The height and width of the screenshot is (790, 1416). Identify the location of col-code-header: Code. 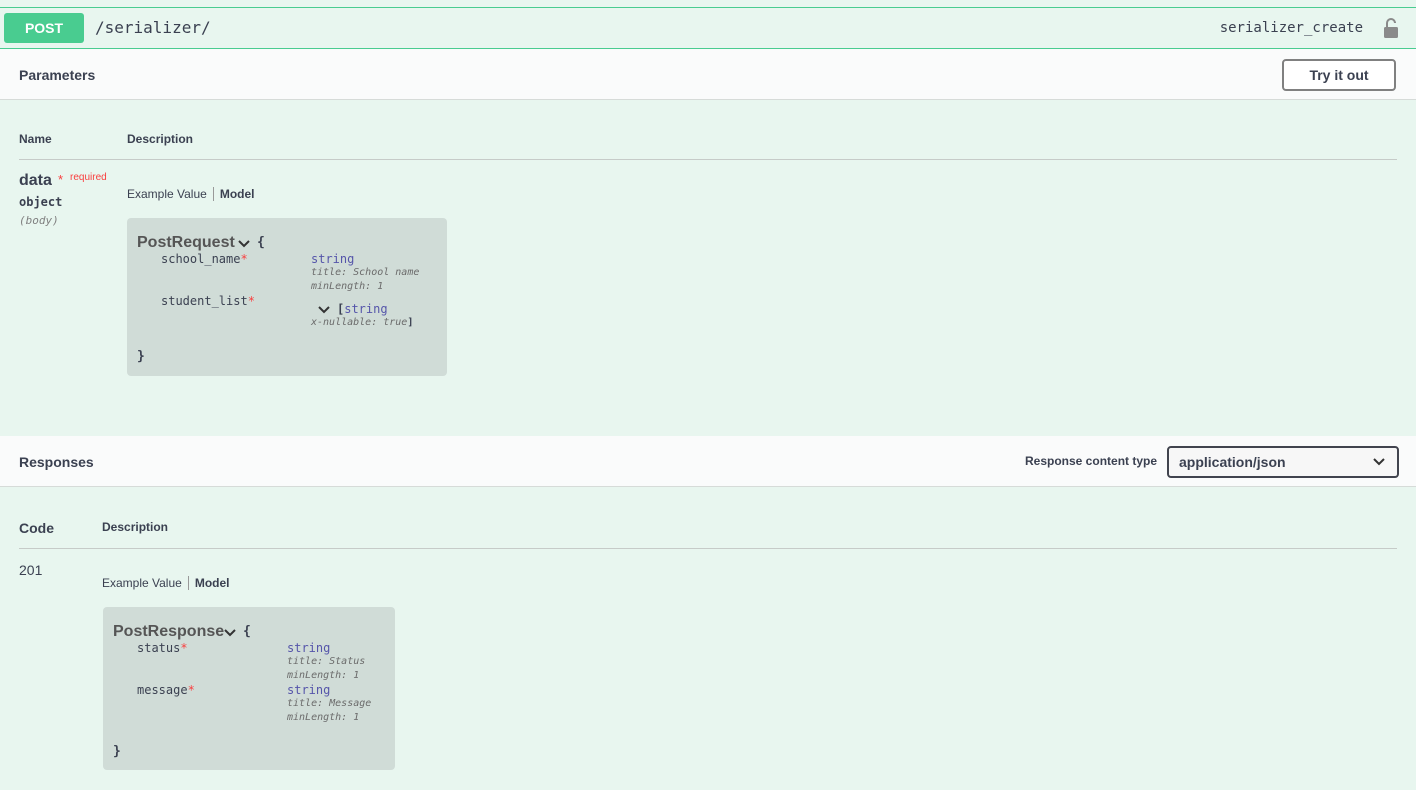
(36, 528).